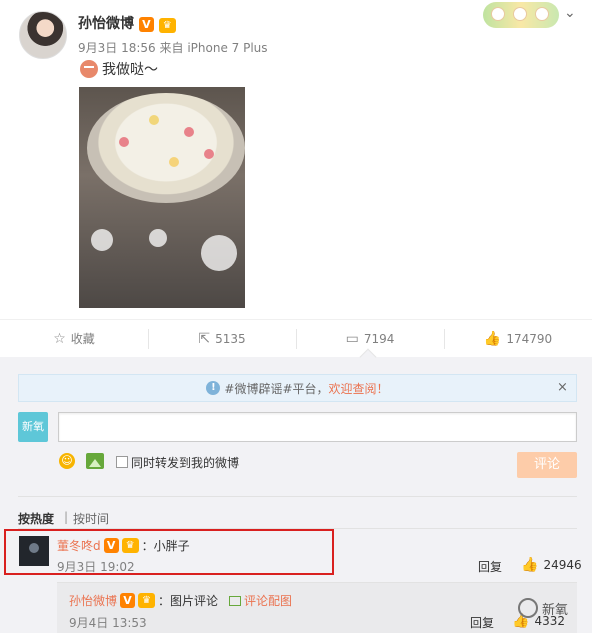 This screenshot has width=592, height=633. What do you see at coordinates (547, 465) in the screenshot?
I see `submit-comment-button: 评论` at bounding box center [547, 465].